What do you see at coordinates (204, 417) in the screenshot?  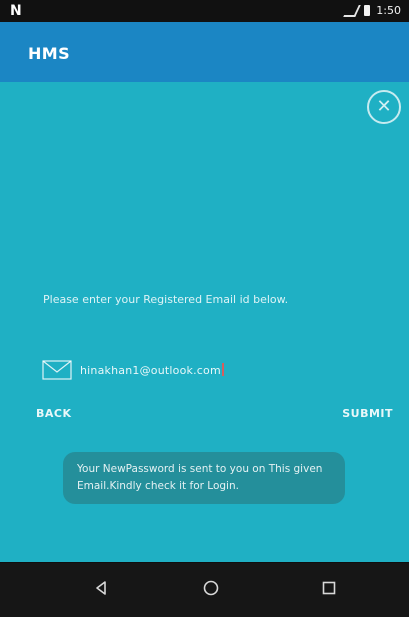 I see `dialog-actions: BACK SUBMIT` at bounding box center [204, 417].